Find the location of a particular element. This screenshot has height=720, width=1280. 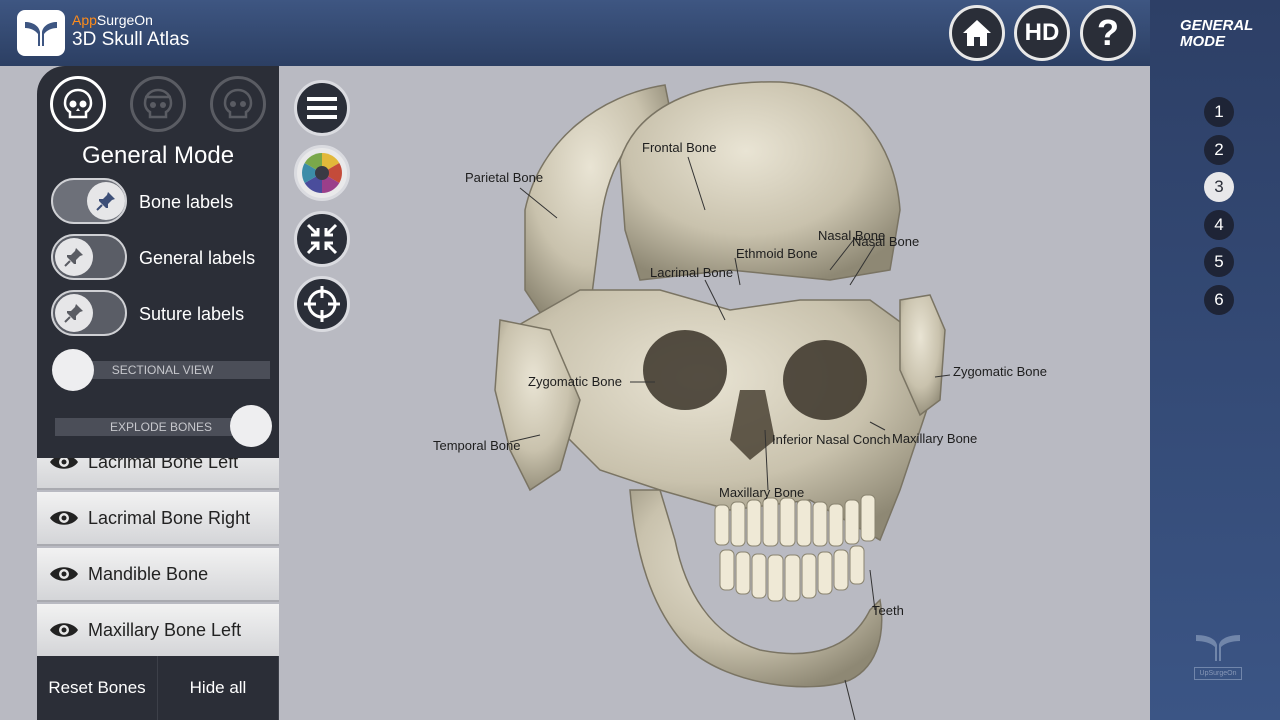

general-labels-label: General labels is located at coordinates (197, 258).